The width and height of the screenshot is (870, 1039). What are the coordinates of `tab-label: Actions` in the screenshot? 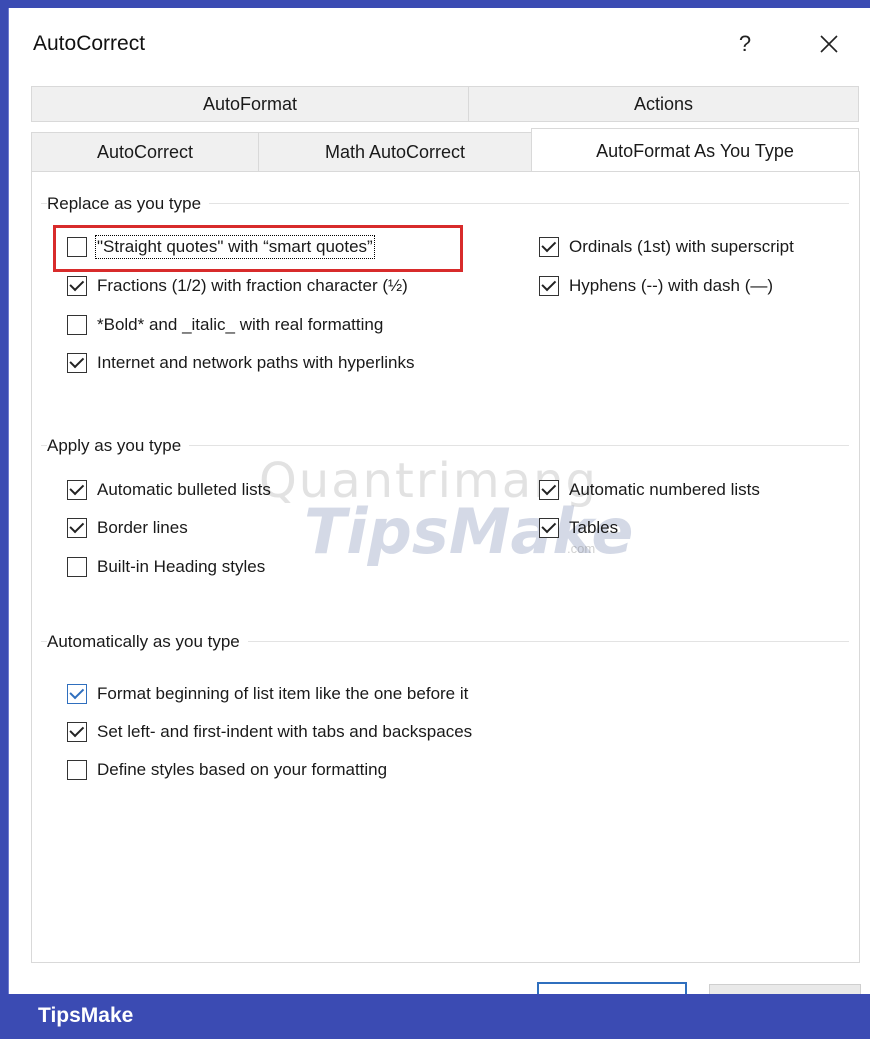 It's located at (663, 103).